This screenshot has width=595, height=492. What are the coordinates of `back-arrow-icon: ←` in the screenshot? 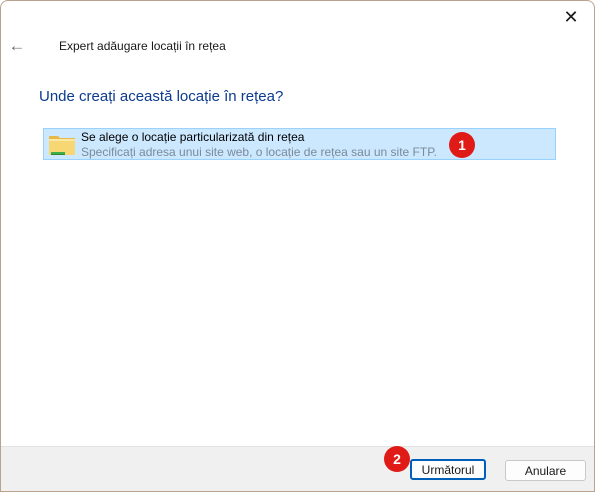 It's located at (17, 45).